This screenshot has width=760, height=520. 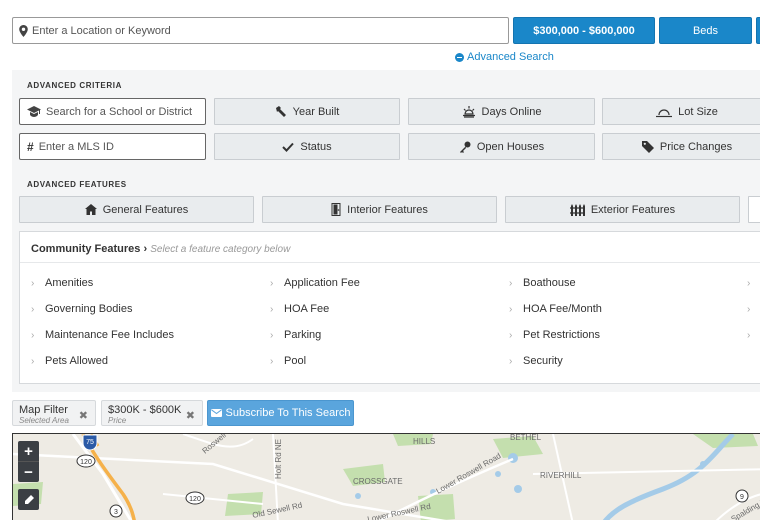 What do you see at coordinates (387, 209) in the screenshot?
I see `tab-interior-features-label: Interior Features` at bounding box center [387, 209].